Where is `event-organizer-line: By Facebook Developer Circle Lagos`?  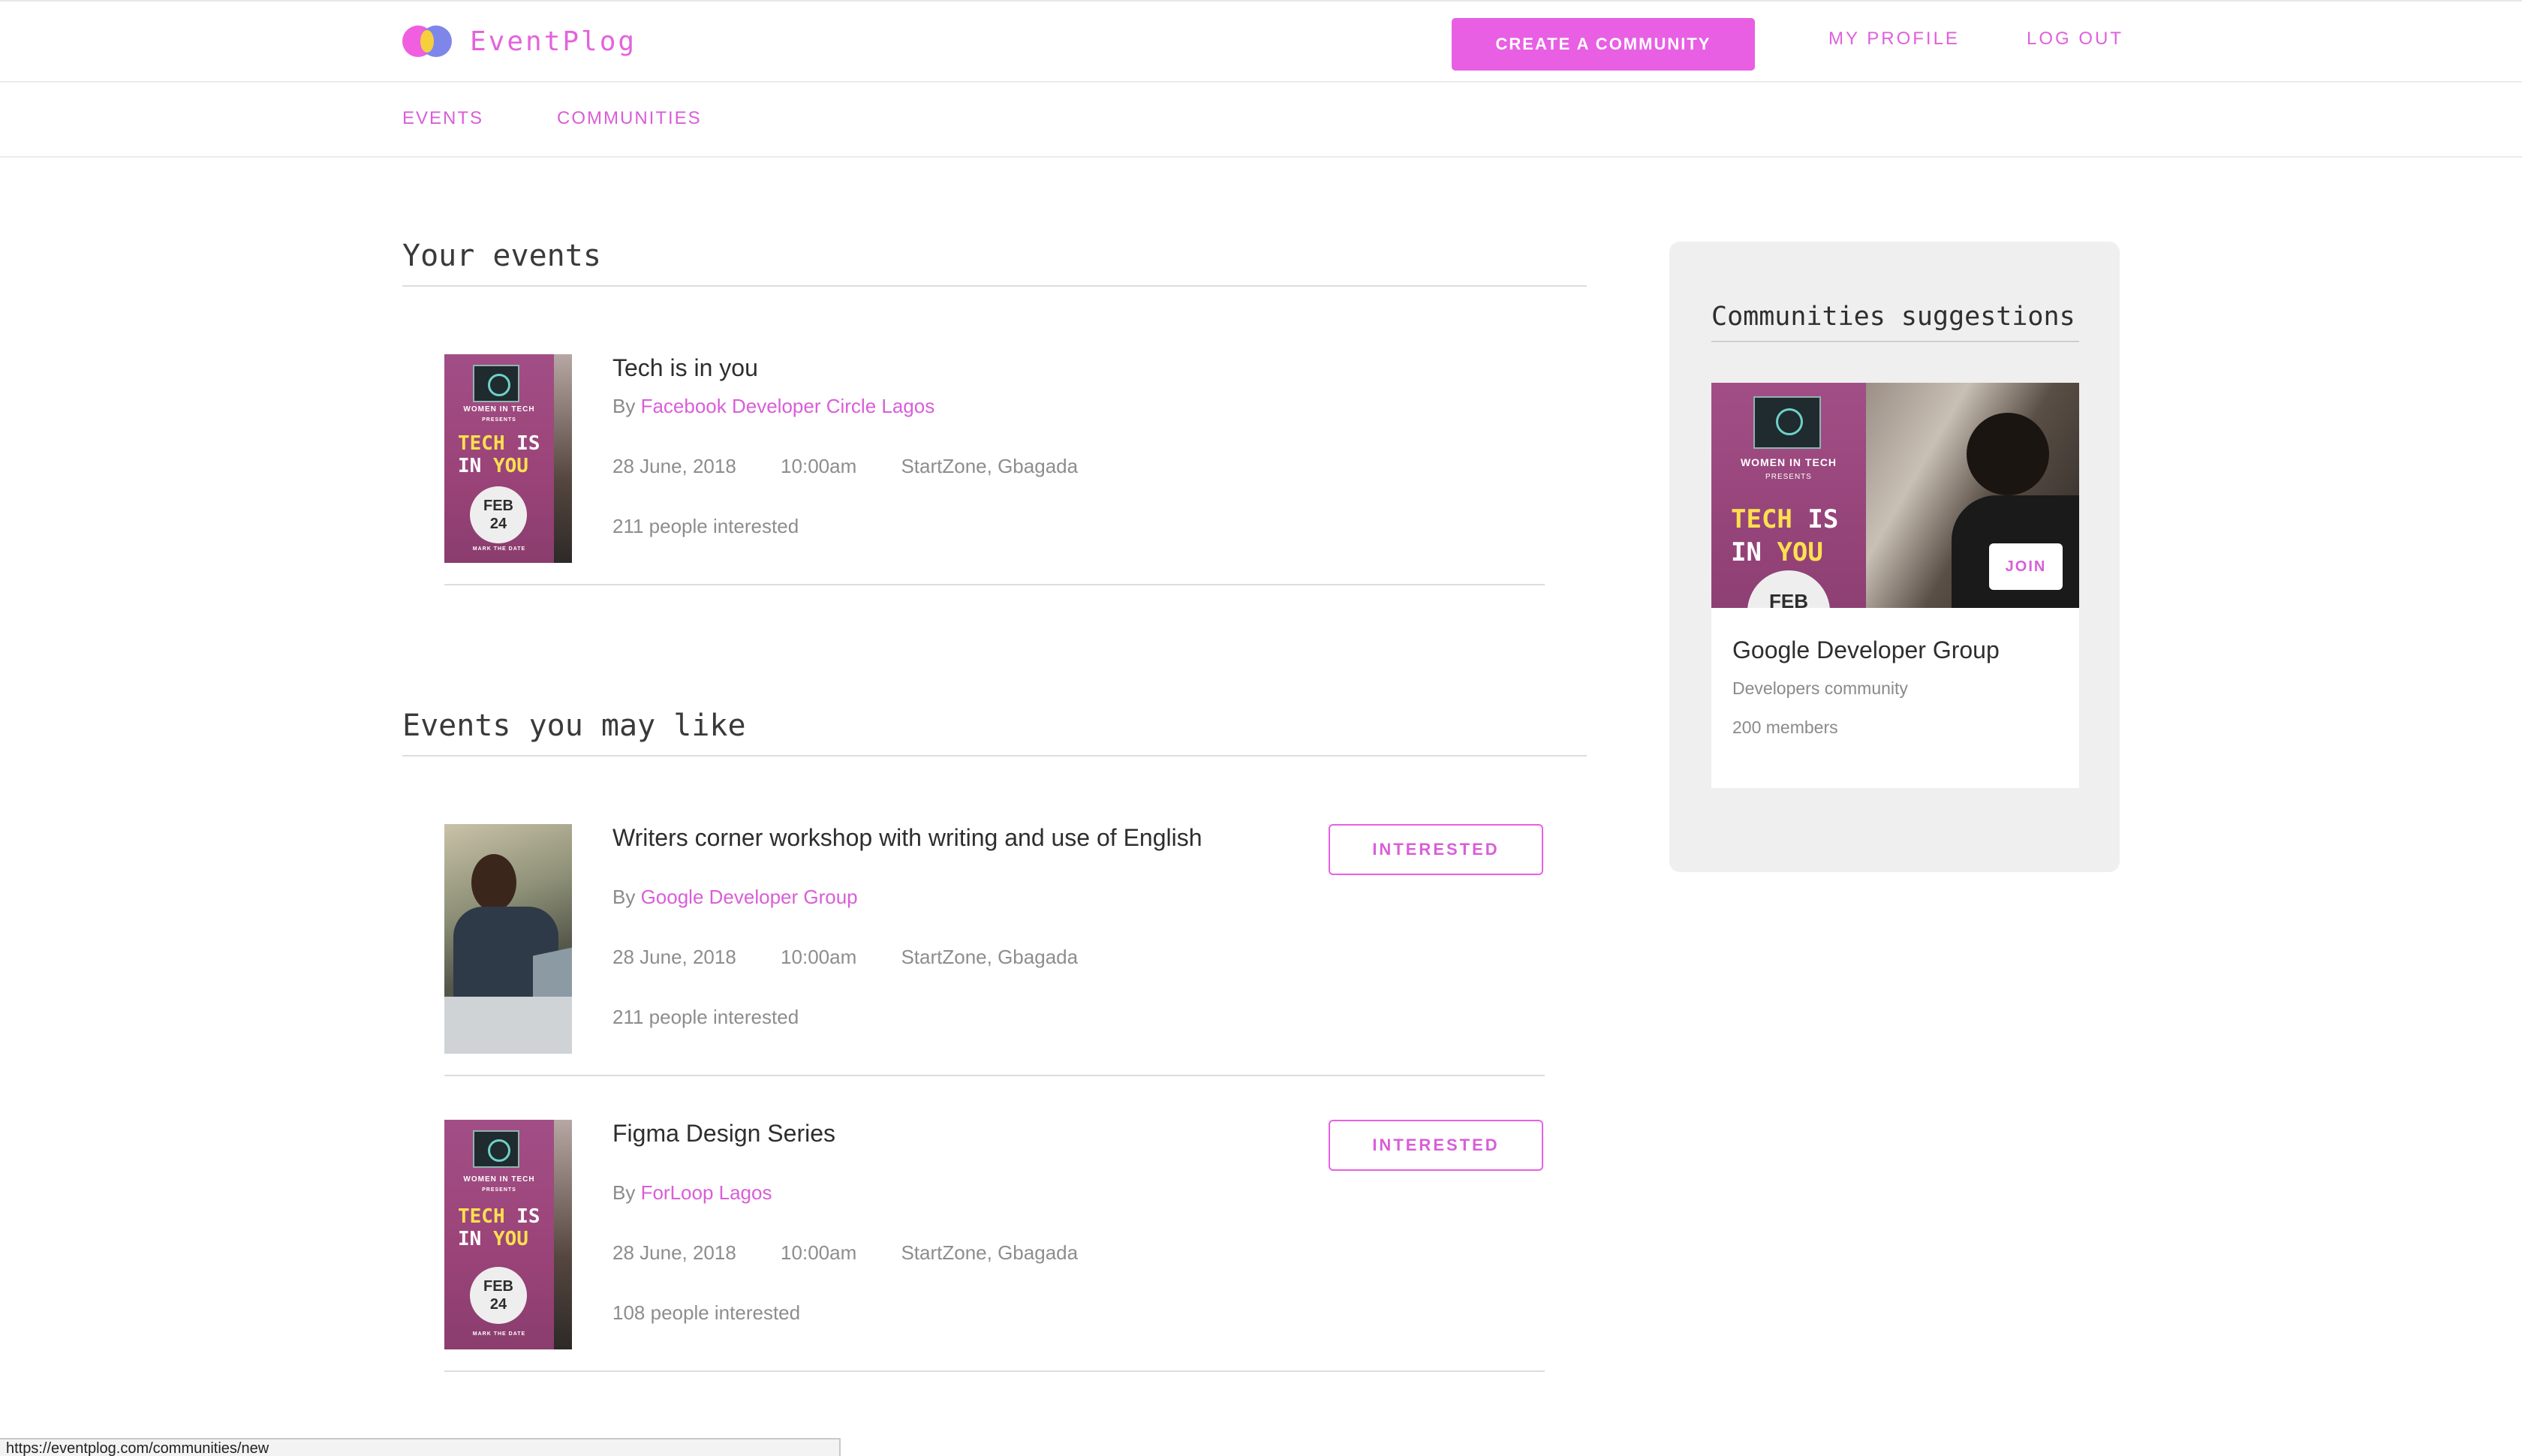
event-organizer-line: By Facebook Developer Circle Lagos is located at coordinates (773, 406).